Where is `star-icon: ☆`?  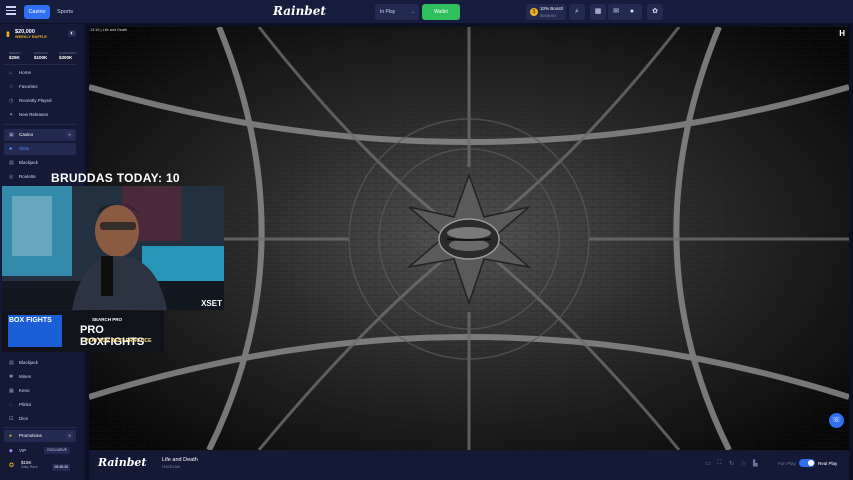 star-icon: ☆ is located at coordinates (11, 87).